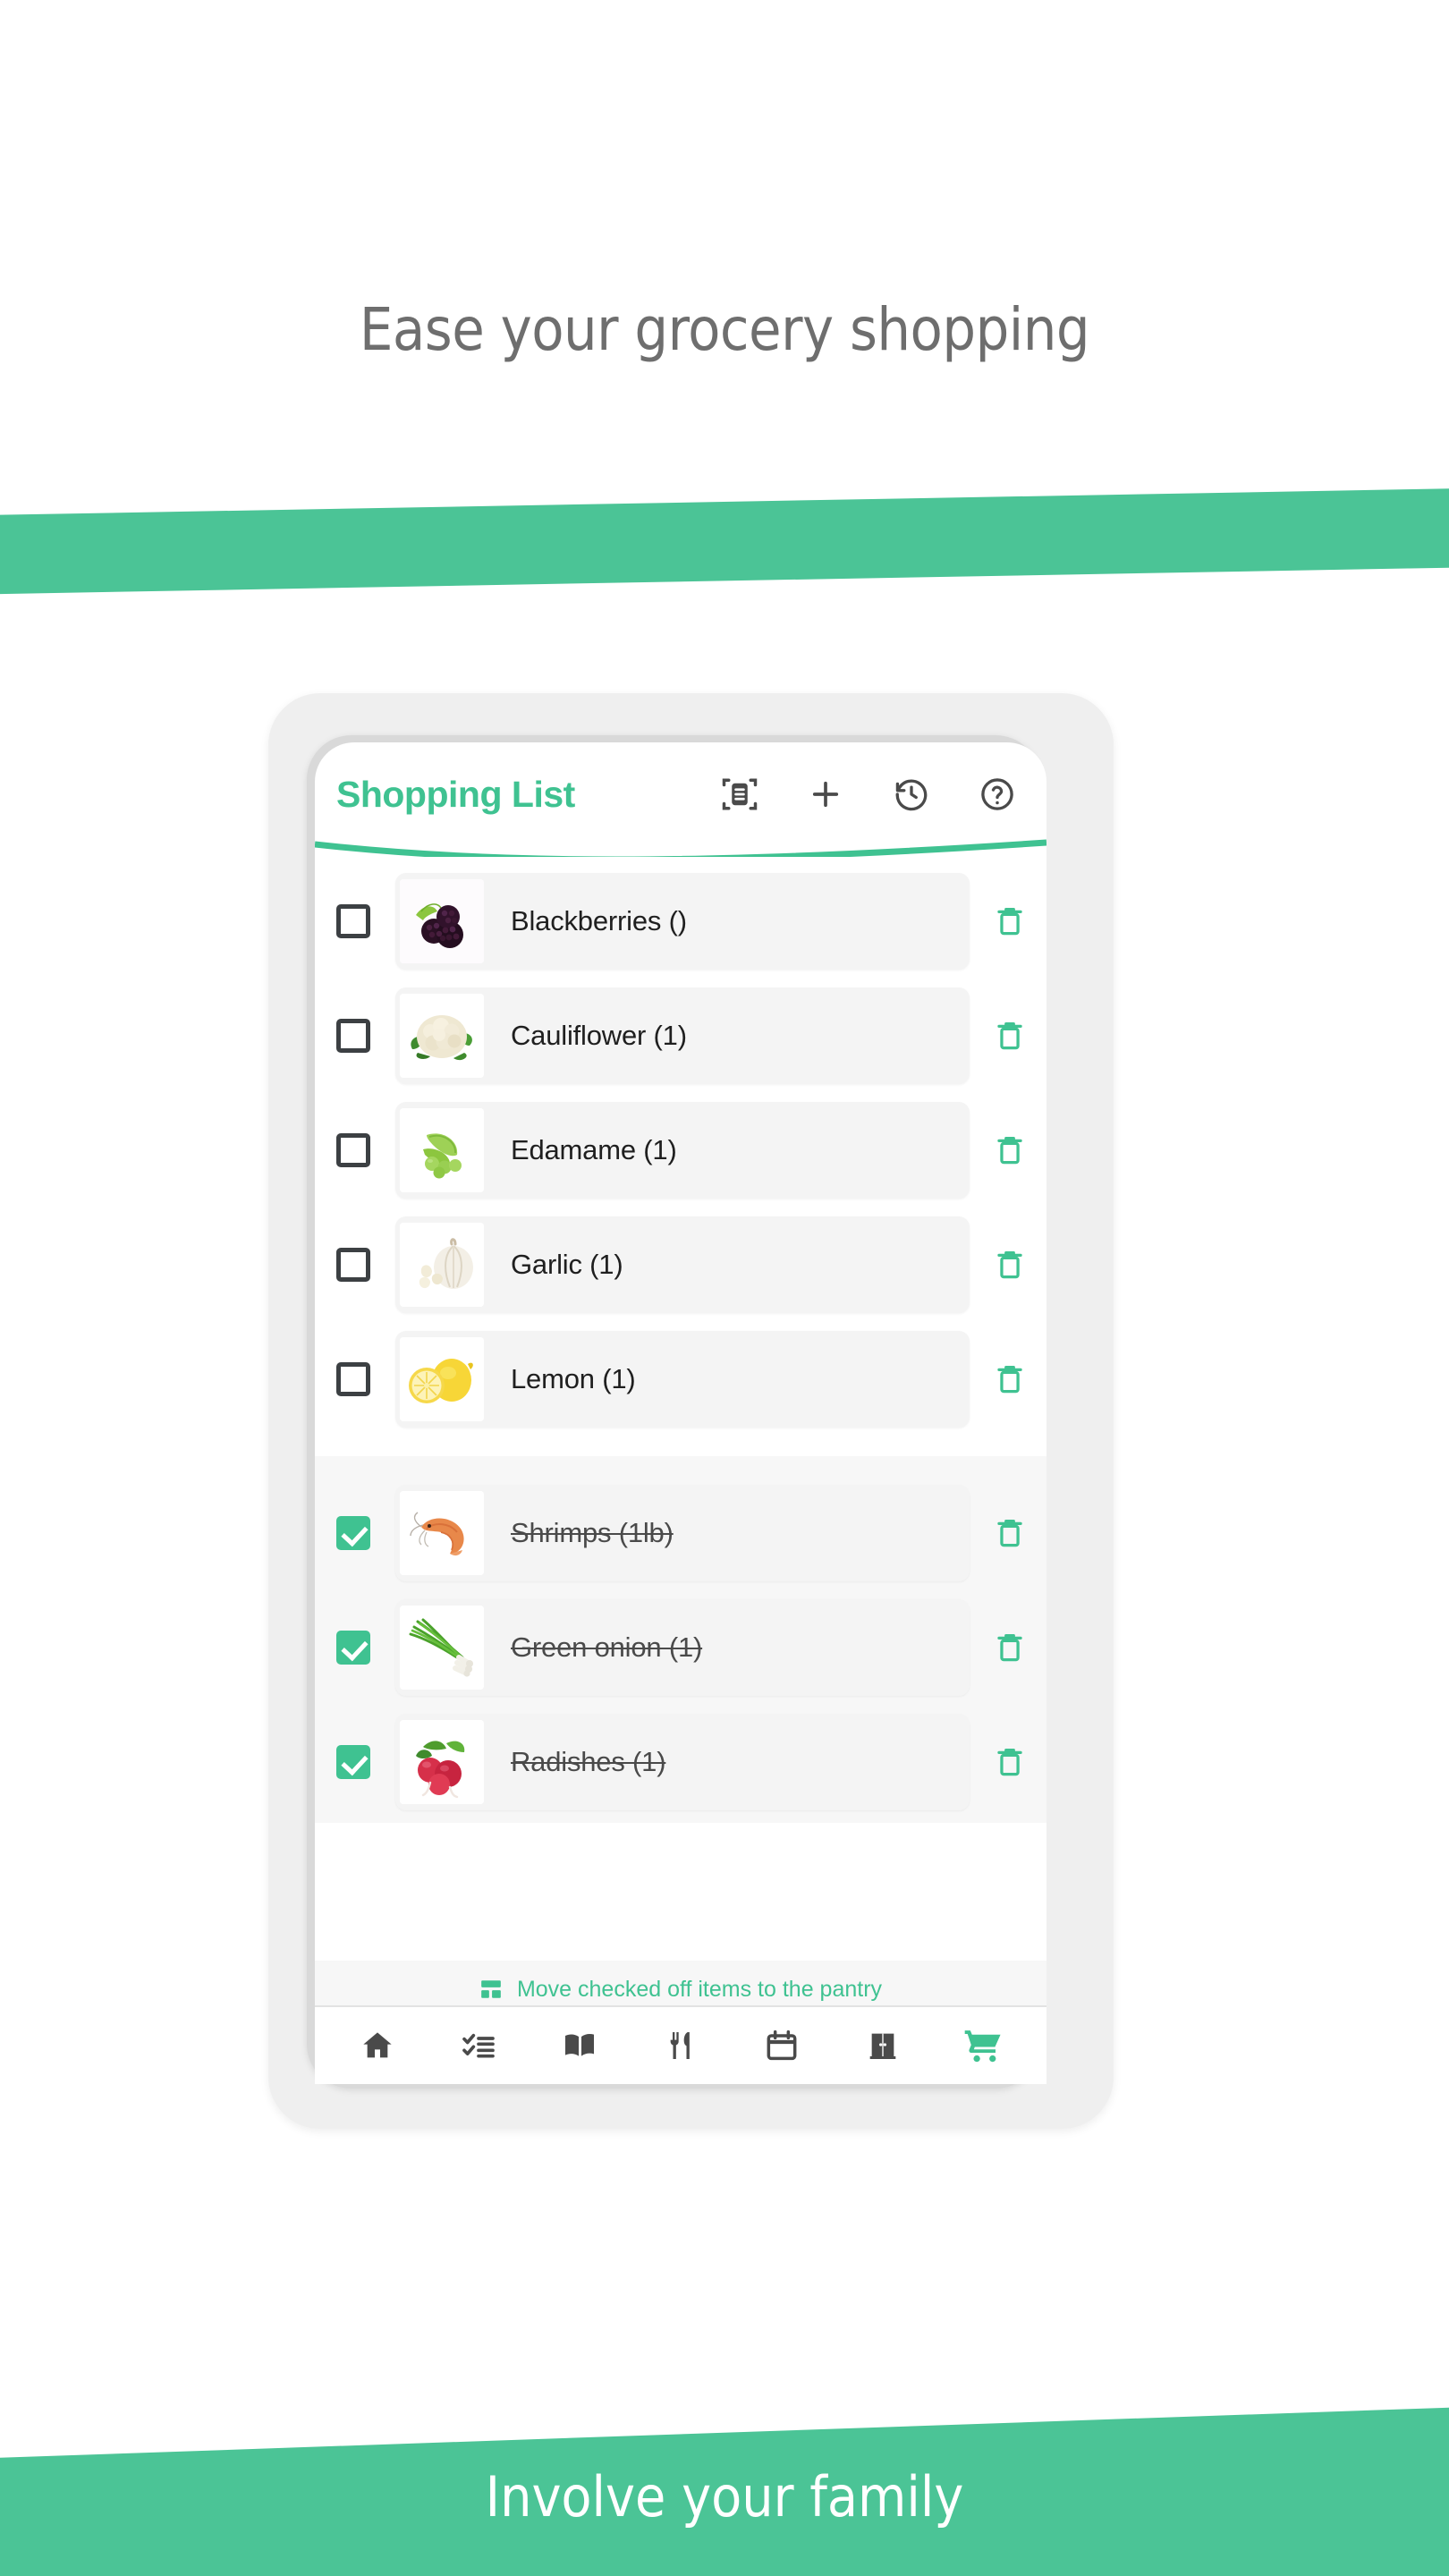 This screenshot has height=2576, width=1449. What do you see at coordinates (911, 794) in the screenshot?
I see `history-icon` at bounding box center [911, 794].